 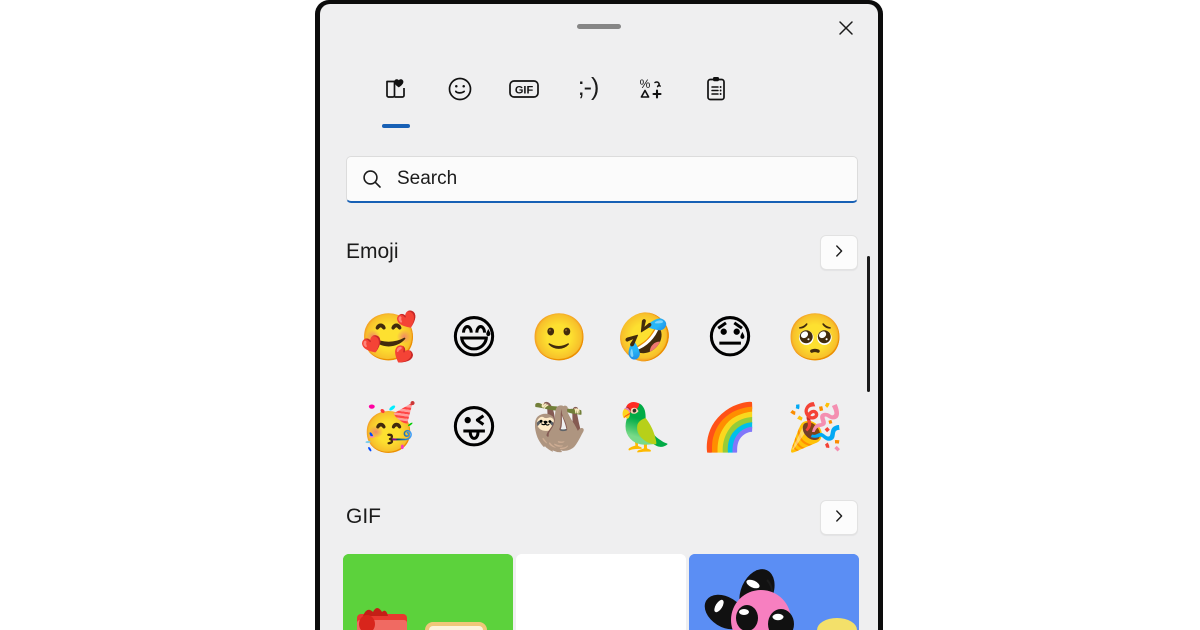 What do you see at coordinates (473, 337) in the screenshot?
I see `emoji-cell-grinning-face-with-sweat: 😅` at bounding box center [473, 337].